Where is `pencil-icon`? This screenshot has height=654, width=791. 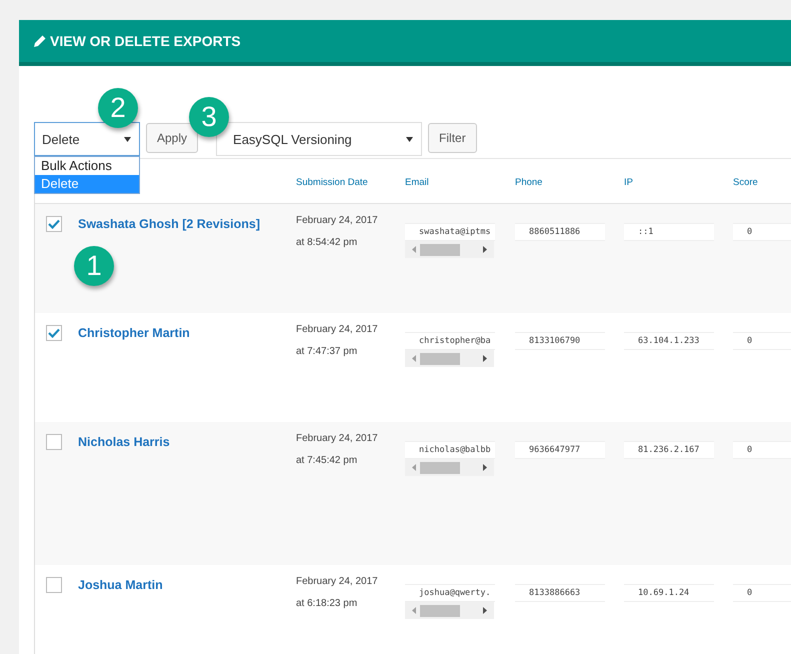
pencil-icon is located at coordinates (40, 41).